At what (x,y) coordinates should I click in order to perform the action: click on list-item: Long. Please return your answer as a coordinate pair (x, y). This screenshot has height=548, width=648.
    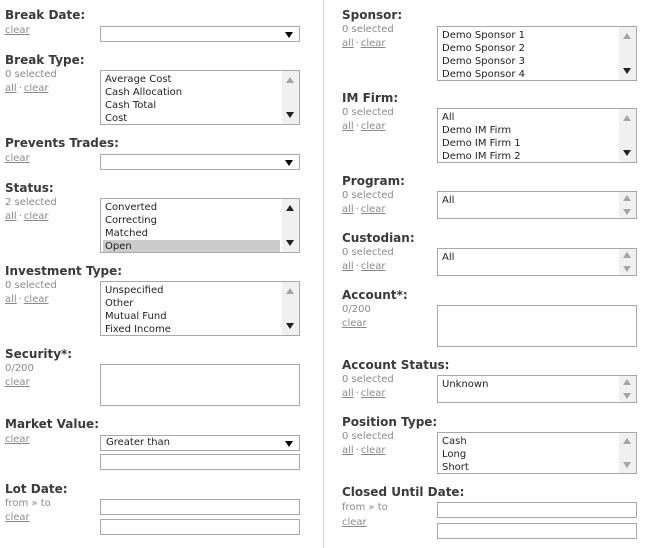
    Looking at the image, I should click on (528, 454).